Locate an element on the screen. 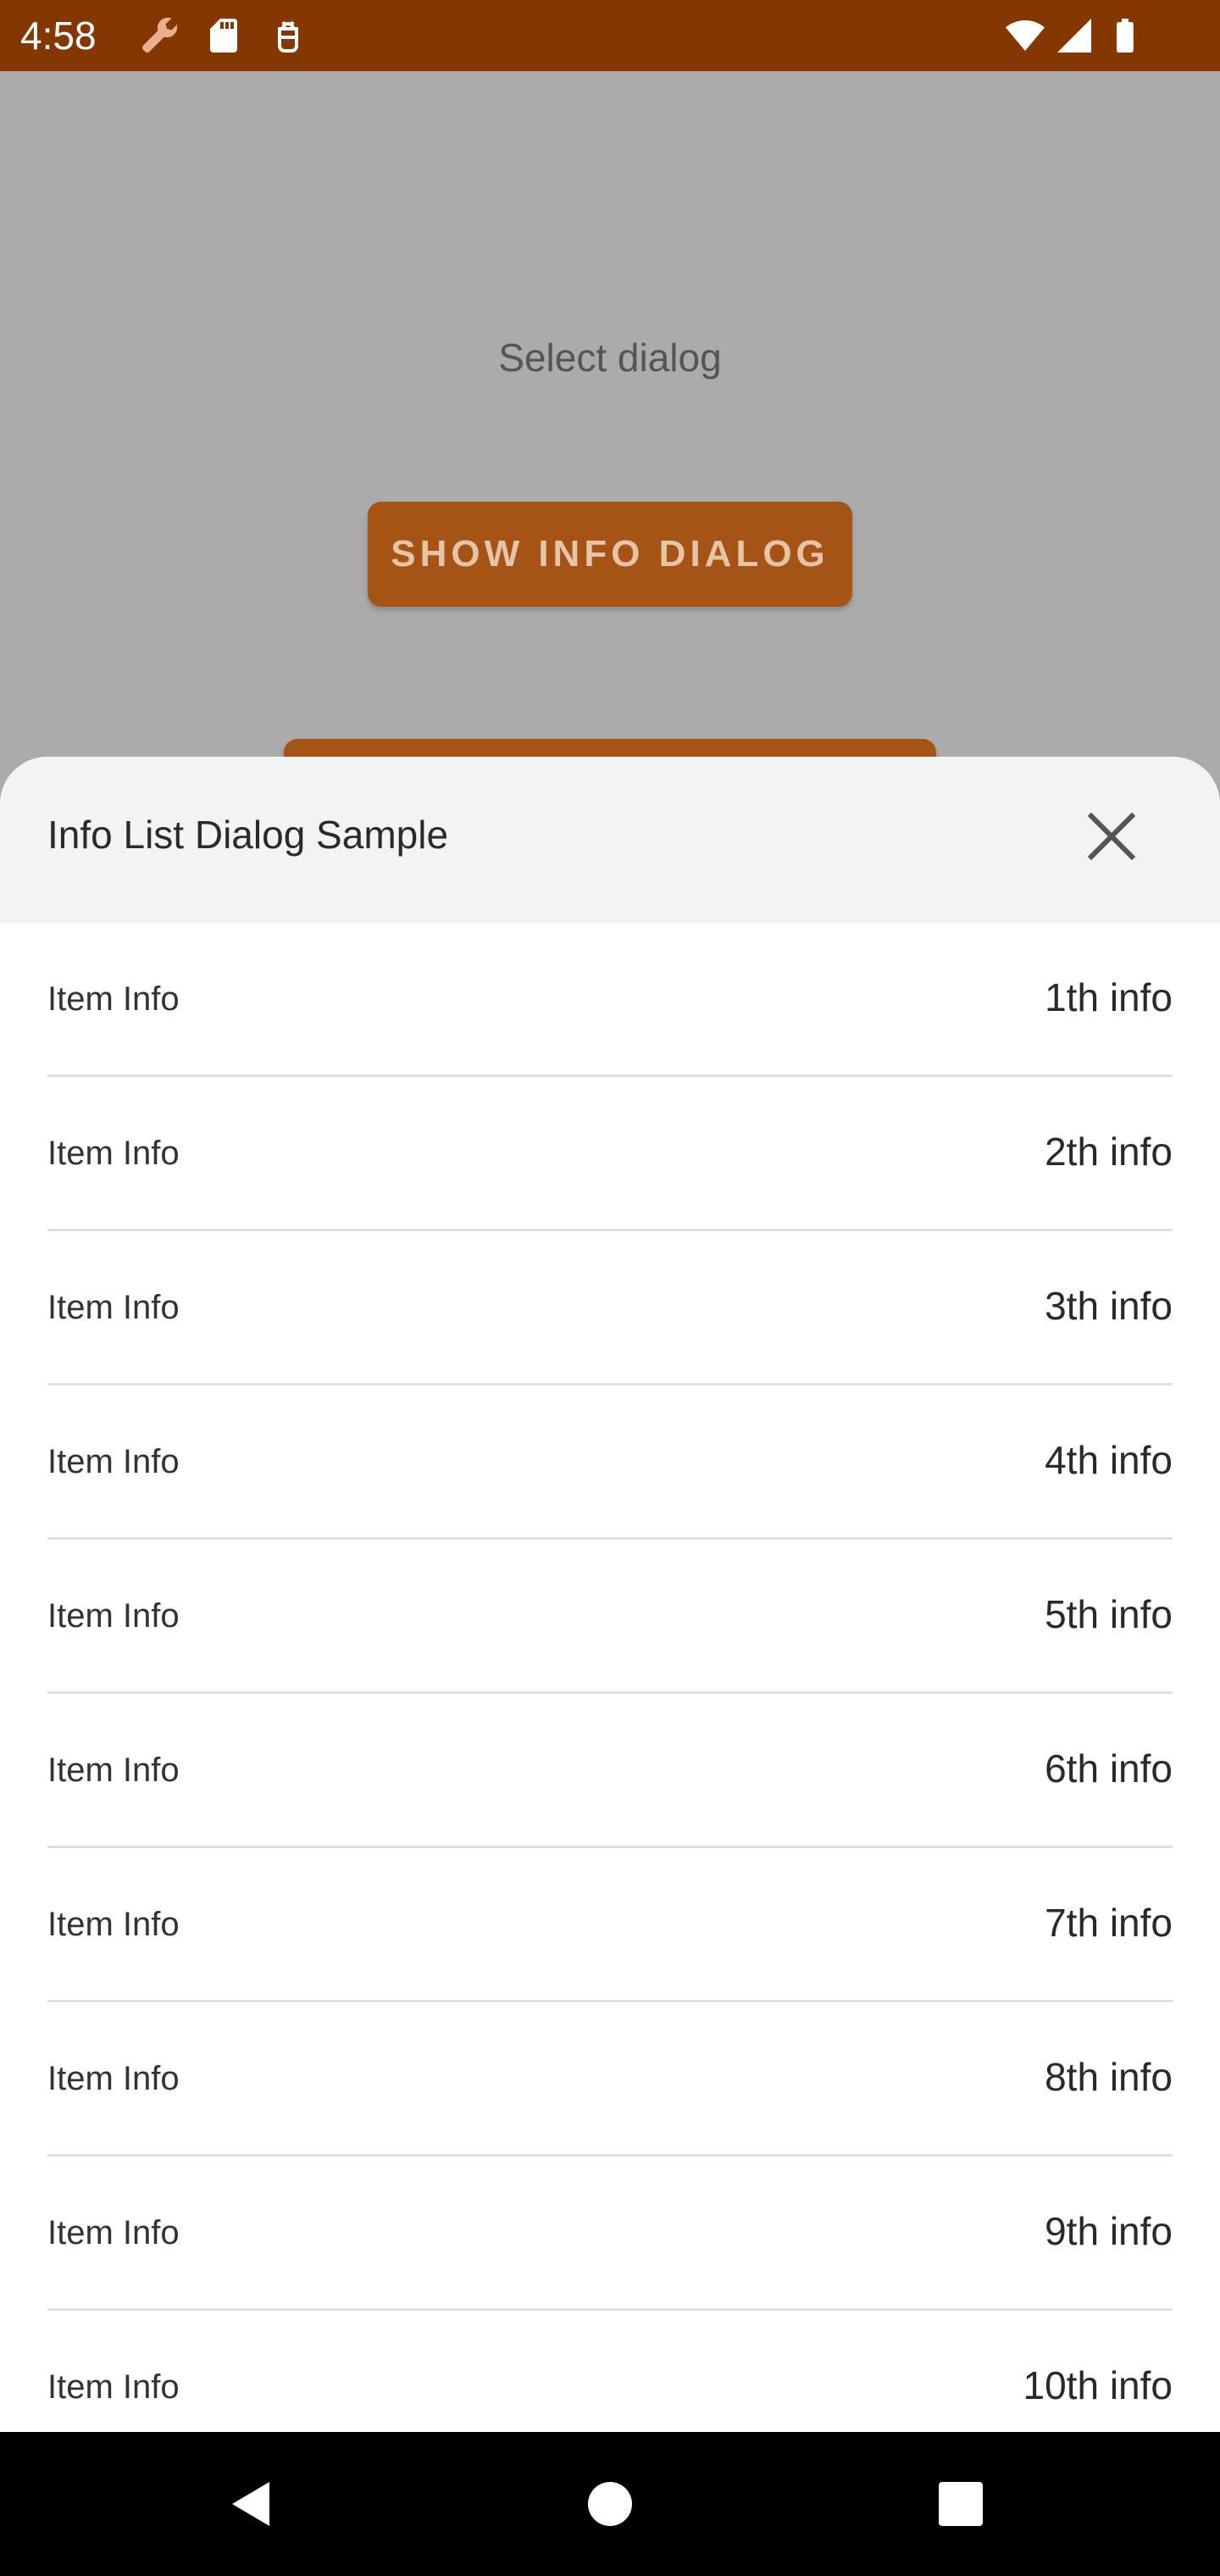  list-item: Item Info 3th info is located at coordinates (610, 1308).